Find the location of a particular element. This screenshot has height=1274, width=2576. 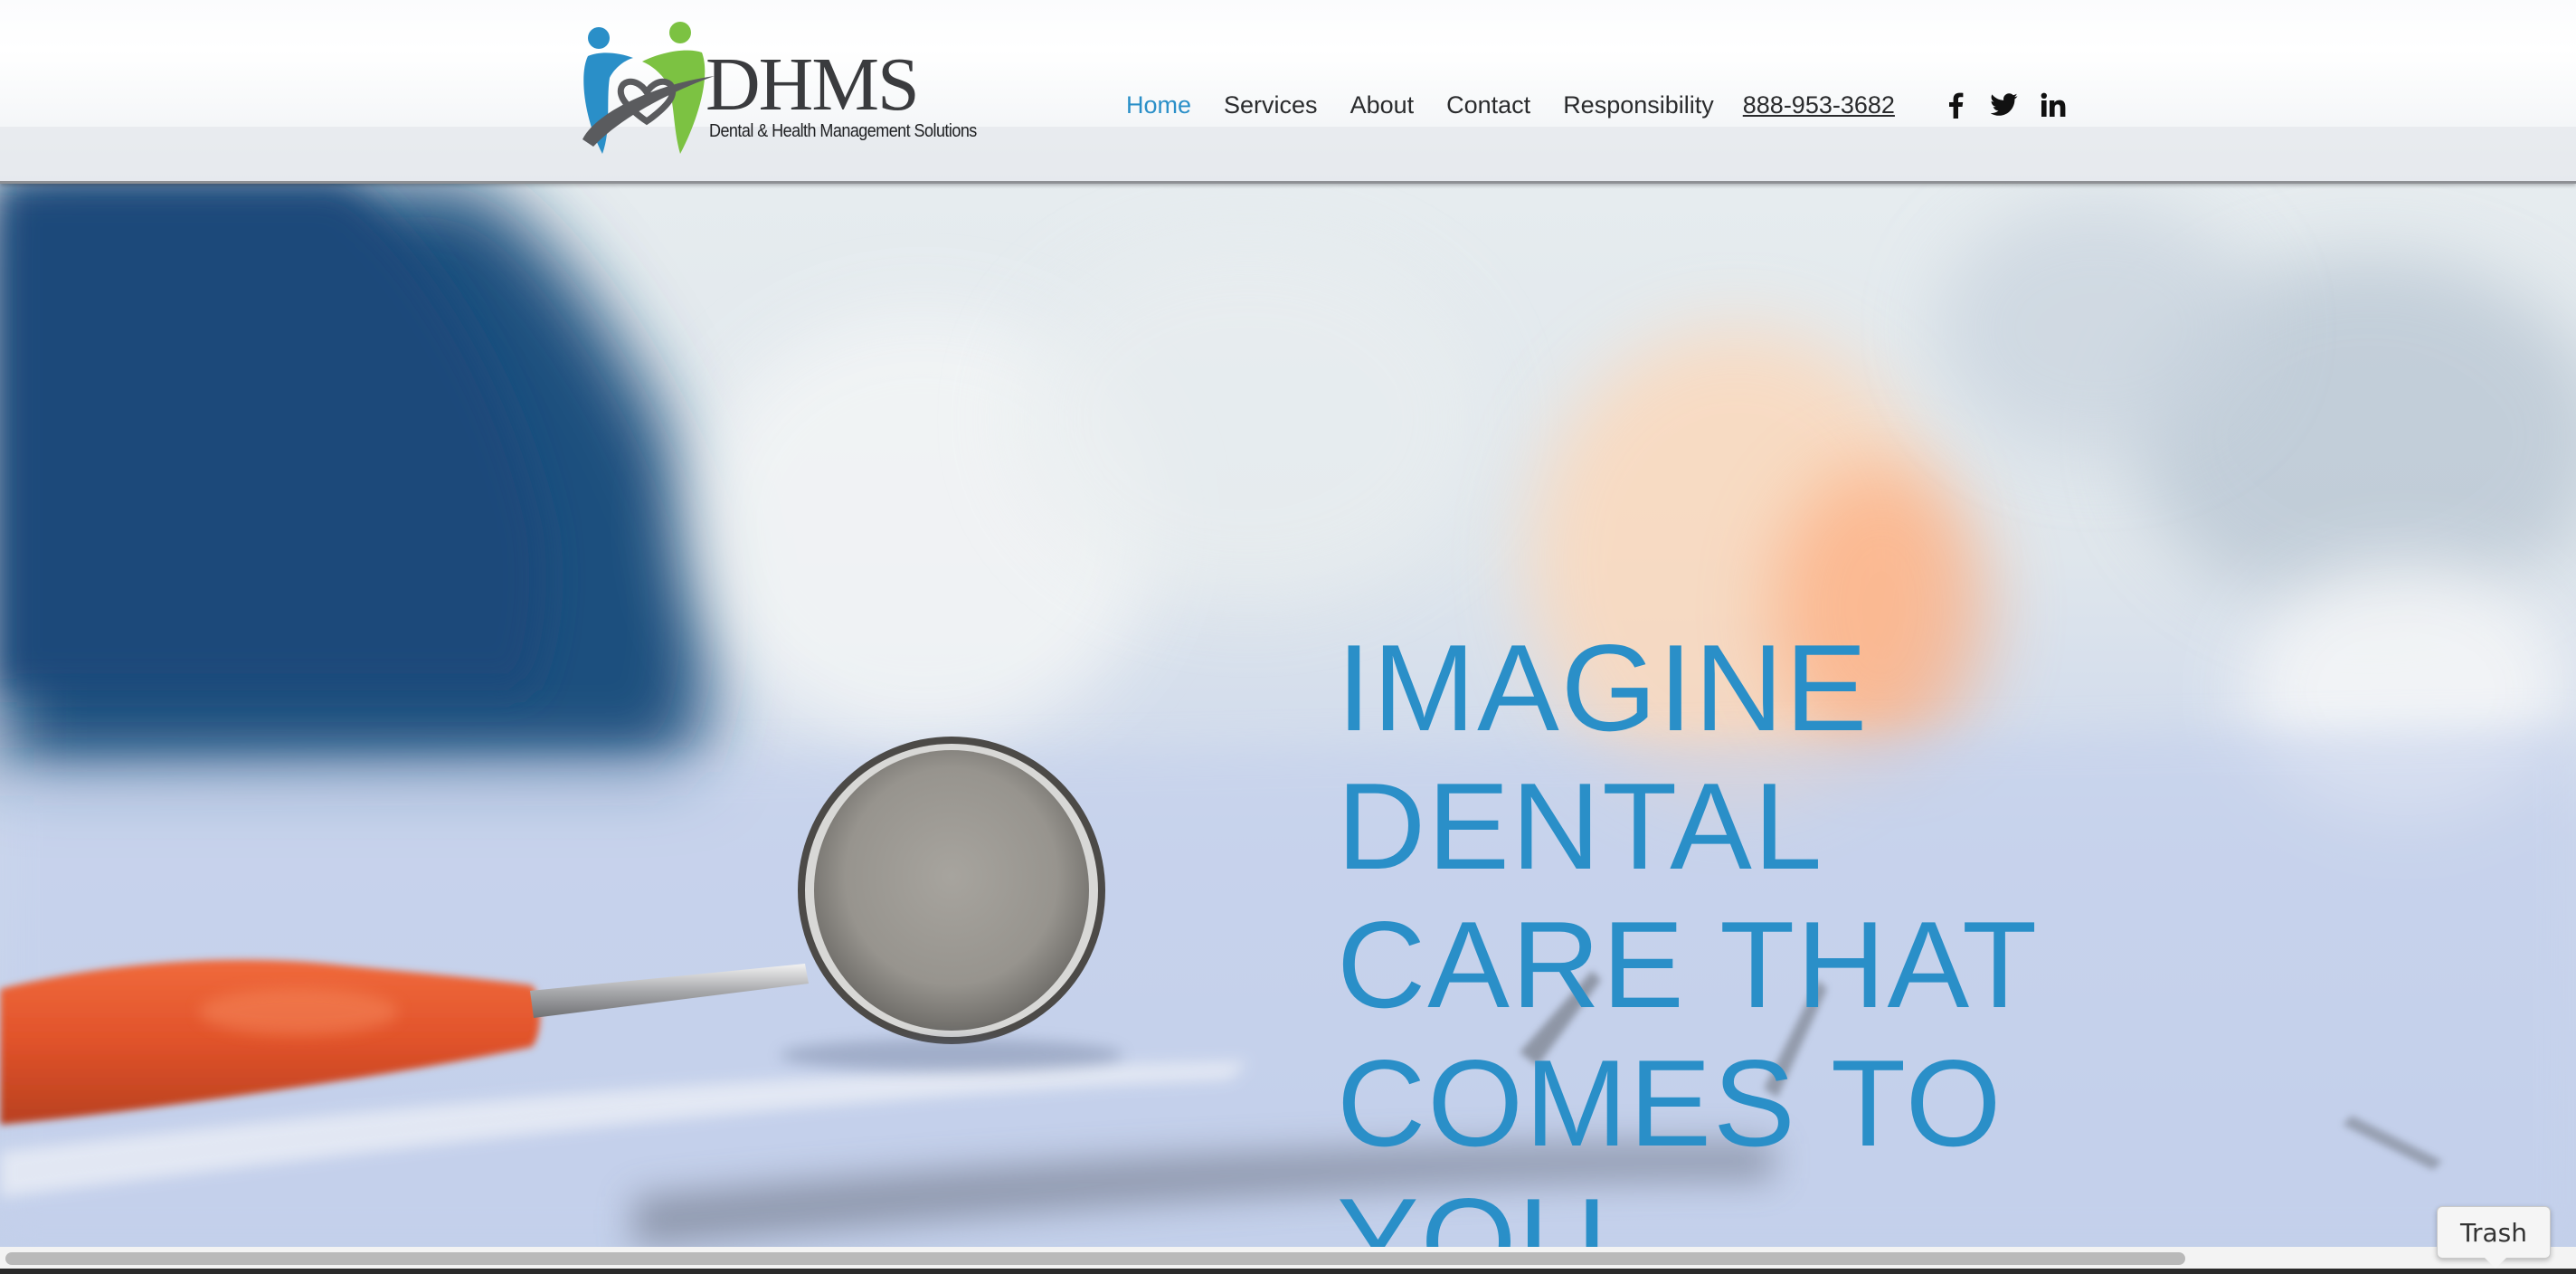

headline-line: DENTAL is located at coordinates (1581, 826).